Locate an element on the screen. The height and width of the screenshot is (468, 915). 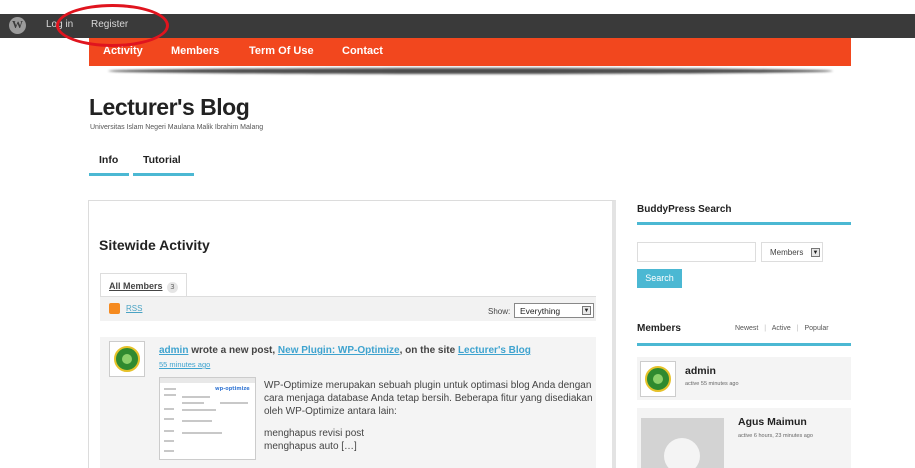
search-button: Search is located at coordinates (659, 278).